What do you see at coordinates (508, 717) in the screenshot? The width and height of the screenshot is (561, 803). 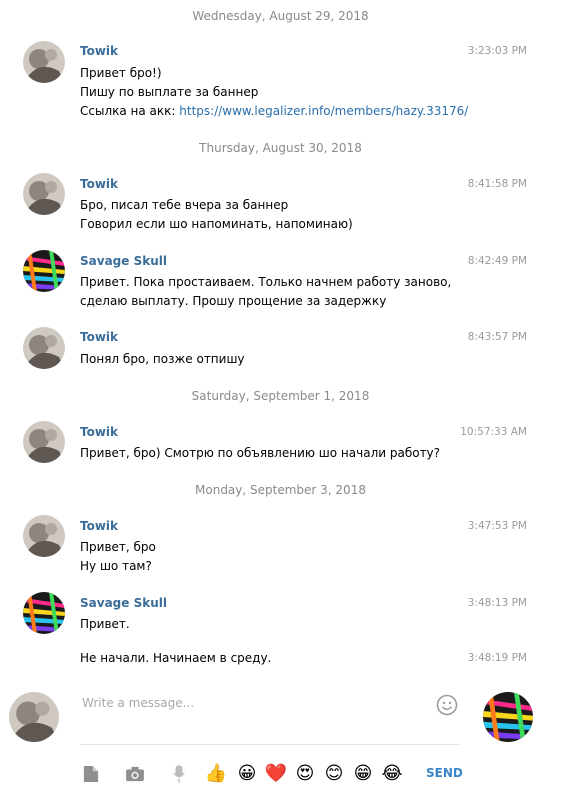 I see `contact-avatar` at bounding box center [508, 717].